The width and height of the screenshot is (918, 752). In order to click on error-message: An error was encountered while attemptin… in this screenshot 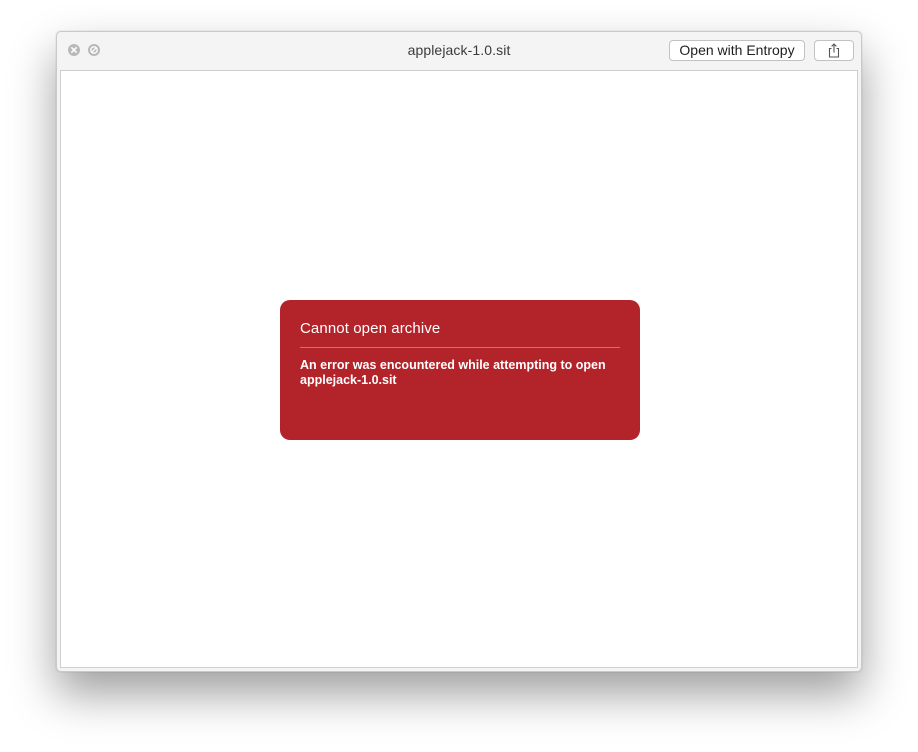, I will do `click(460, 373)`.